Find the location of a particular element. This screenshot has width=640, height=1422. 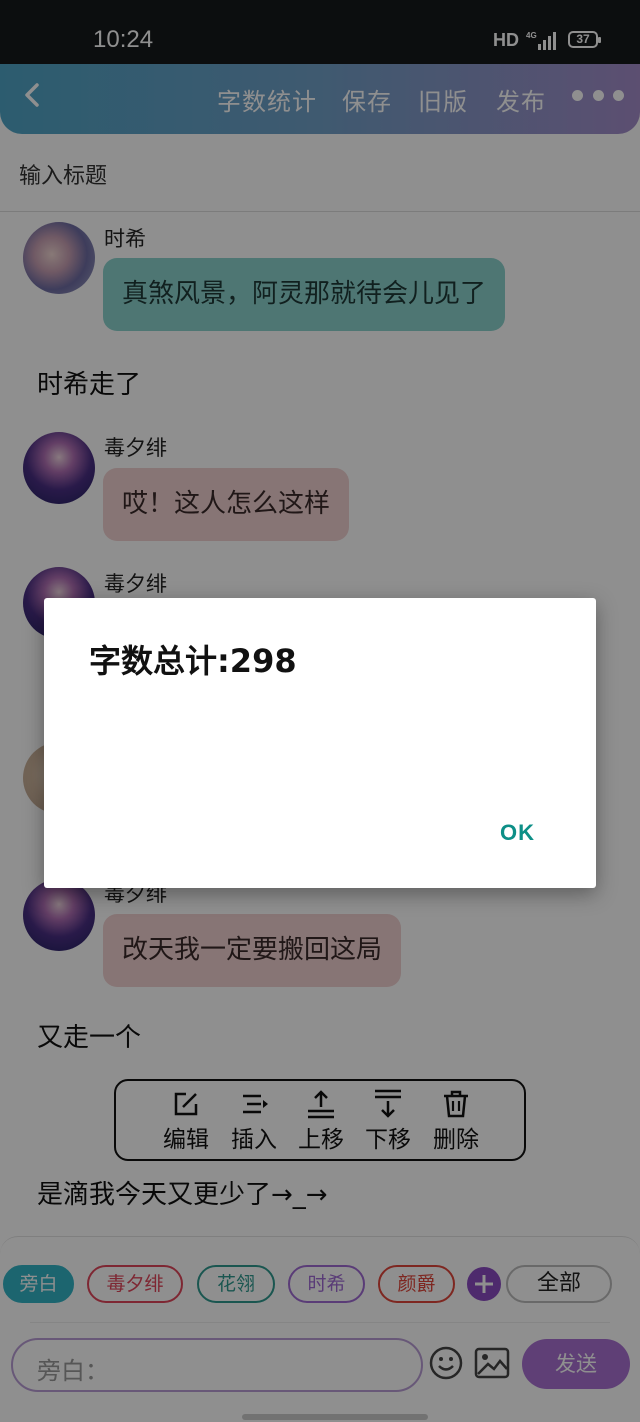

dialog-message: 字数总计:298 is located at coordinates (193, 661).